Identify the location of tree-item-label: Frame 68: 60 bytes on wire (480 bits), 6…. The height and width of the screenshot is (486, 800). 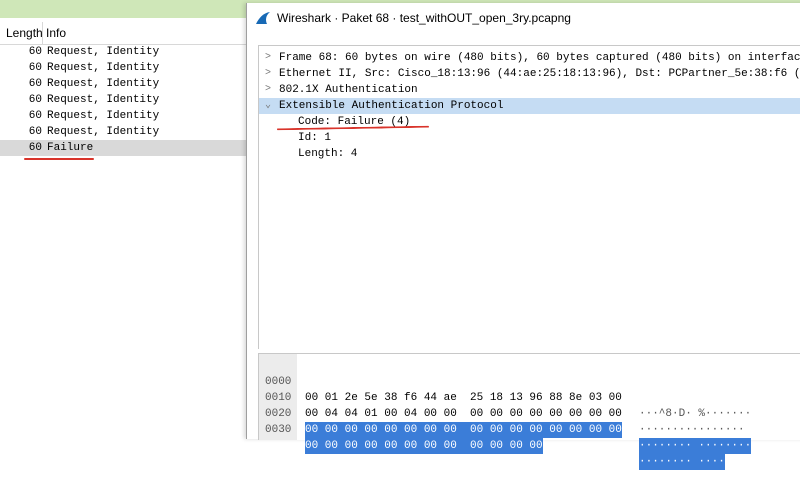
(539, 58).